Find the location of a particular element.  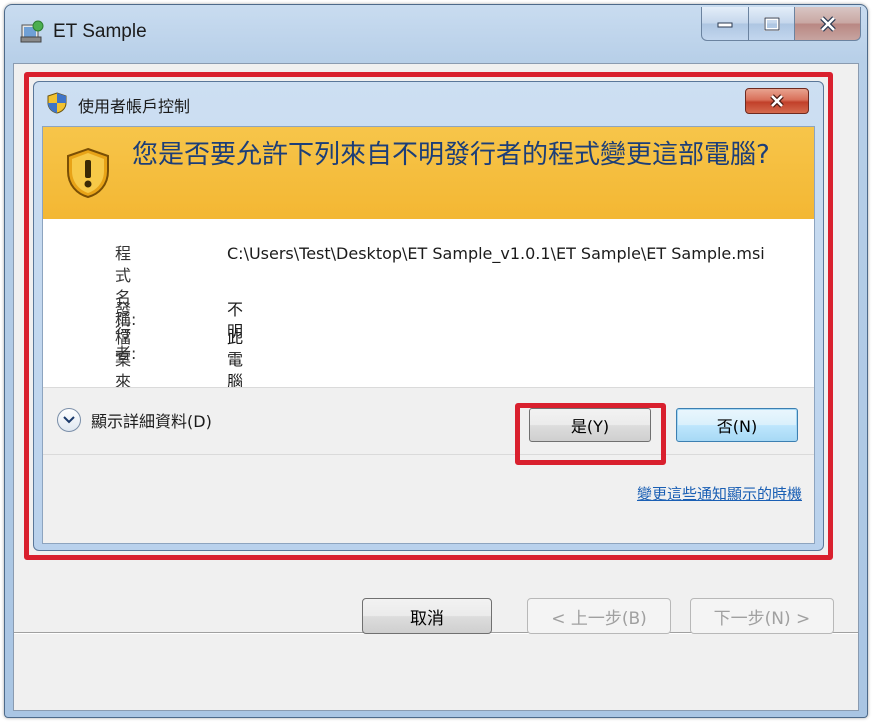

back-button: < 上一步(B) is located at coordinates (599, 616).